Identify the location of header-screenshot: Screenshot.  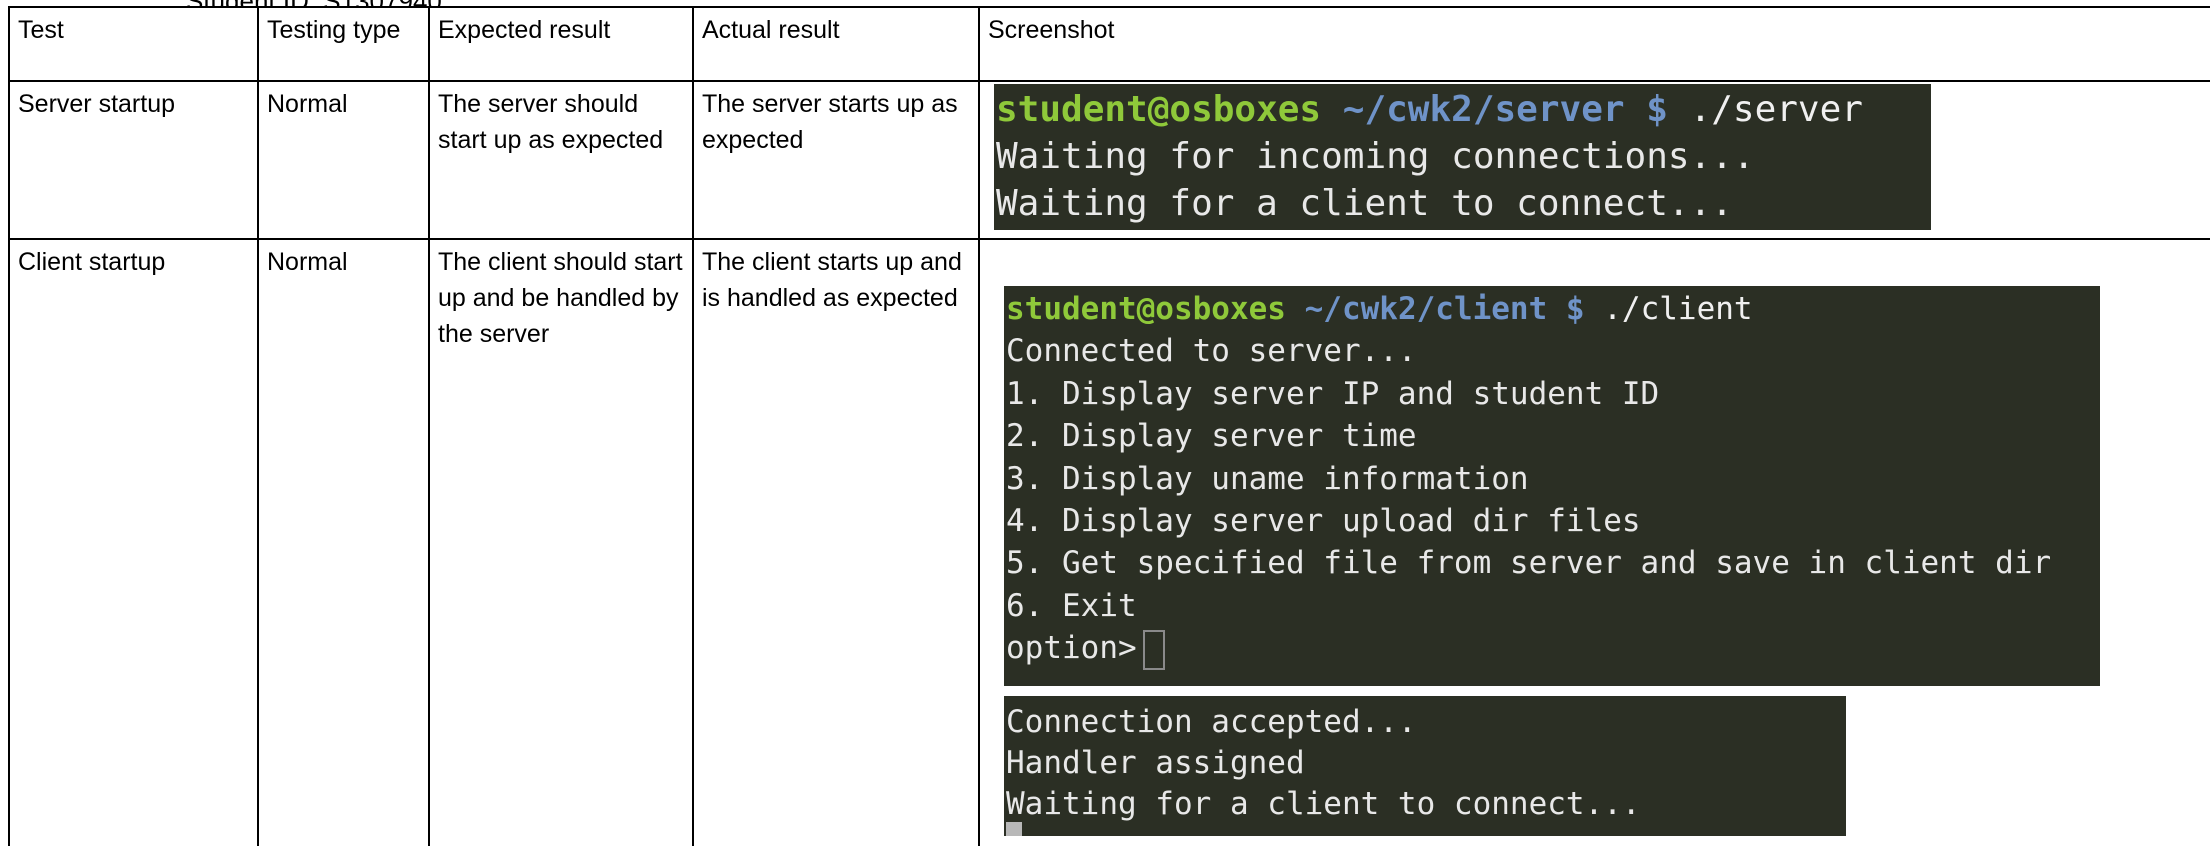
(1594, 44).